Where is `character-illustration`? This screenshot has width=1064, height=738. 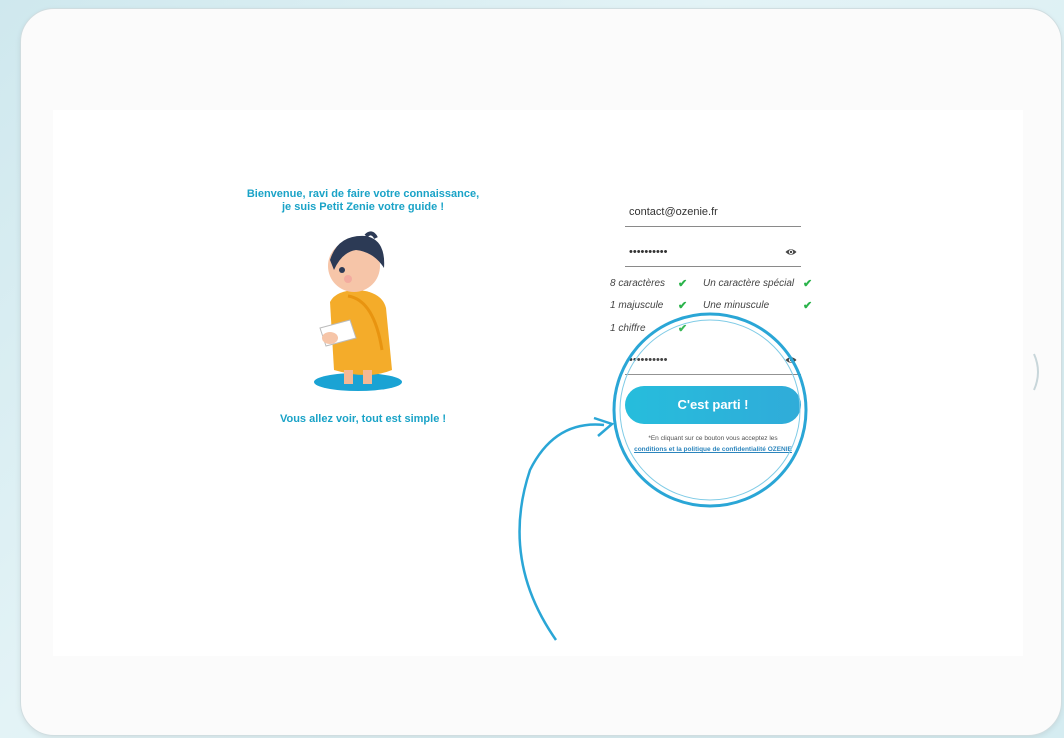
character-illustration is located at coordinates (358, 311).